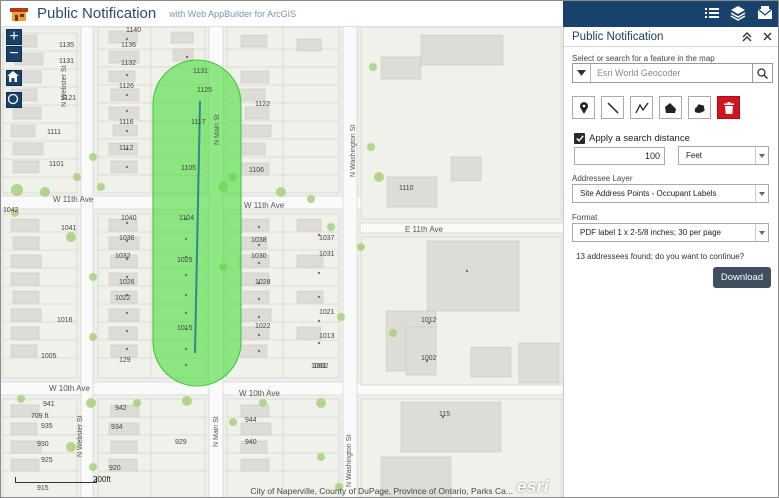  I want to click on address-label: 1026, so click(127, 282).